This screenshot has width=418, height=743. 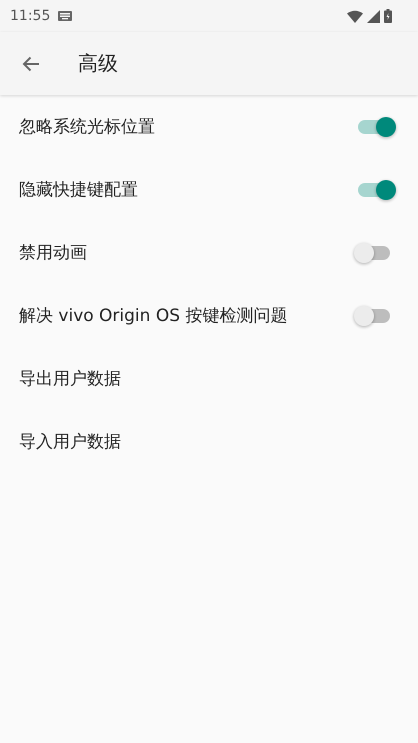 What do you see at coordinates (70, 379) in the screenshot?
I see `setting-label: 导出用户数据` at bounding box center [70, 379].